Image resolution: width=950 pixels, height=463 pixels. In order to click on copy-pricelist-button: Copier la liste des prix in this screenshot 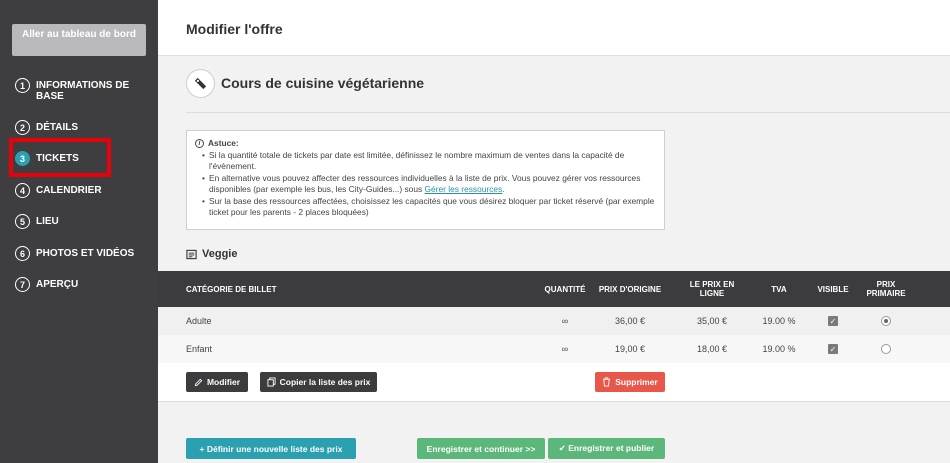, I will do `click(318, 382)`.